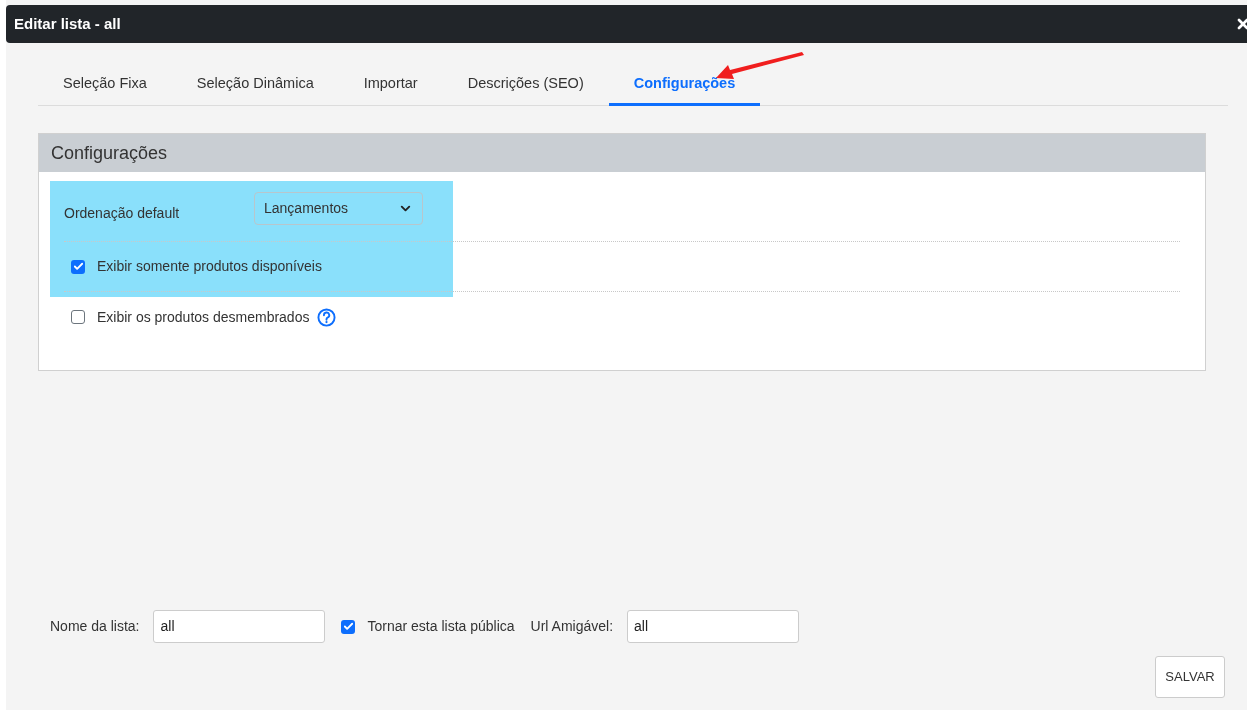  Describe the element at coordinates (441, 626) in the screenshot. I see `public-list-label: Tornar esta lista pública` at that location.